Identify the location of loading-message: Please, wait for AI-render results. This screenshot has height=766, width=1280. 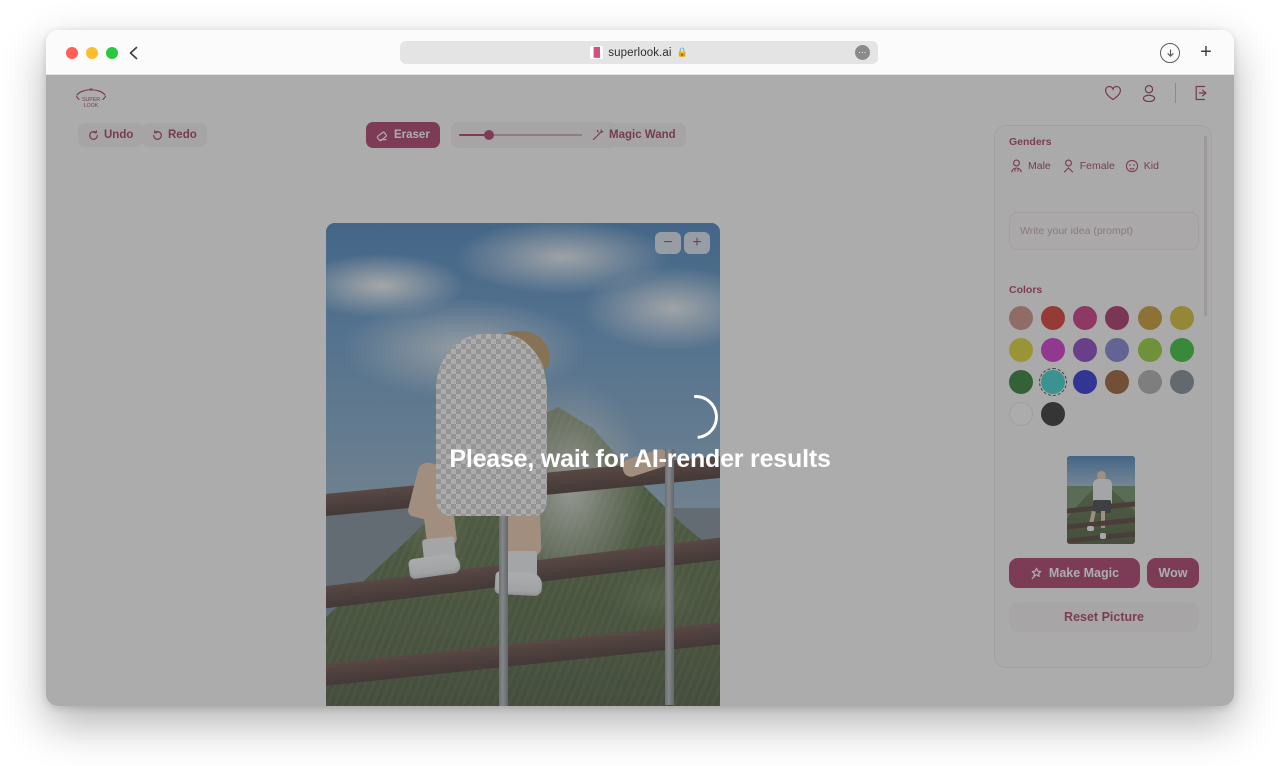
(640, 459).